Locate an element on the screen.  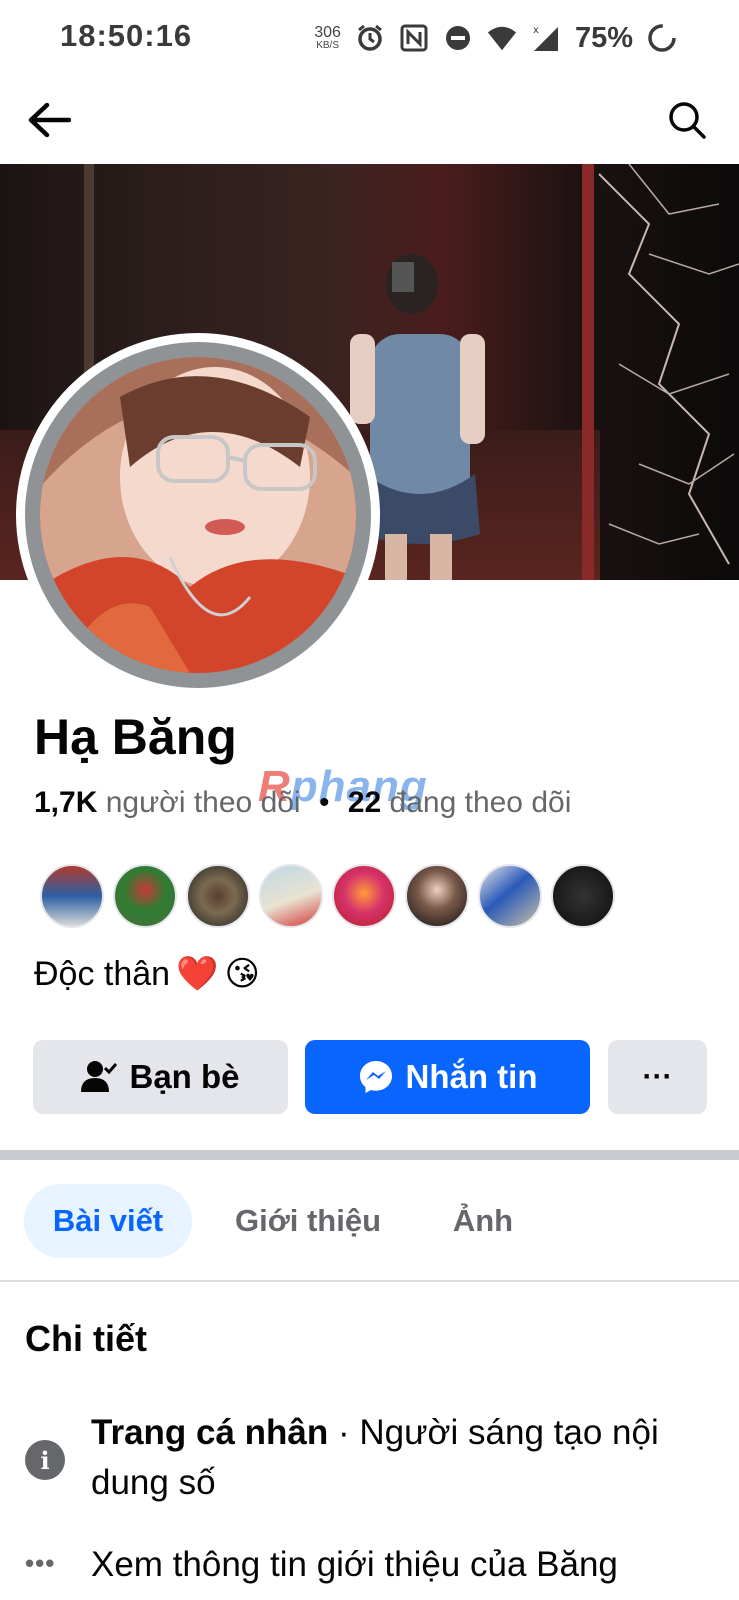
friends-preview is located at coordinates (327, 896).